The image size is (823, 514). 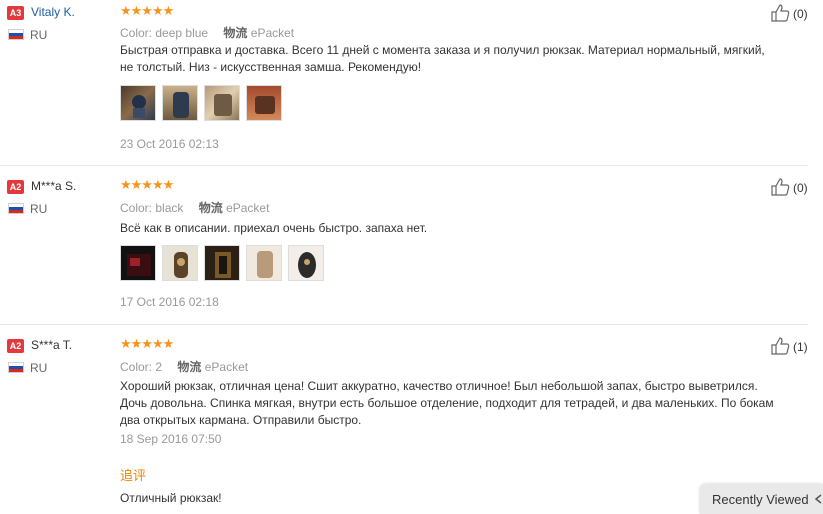 I want to click on order-info: Color: deep blue 物流 ePacket, so click(x=207, y=32).